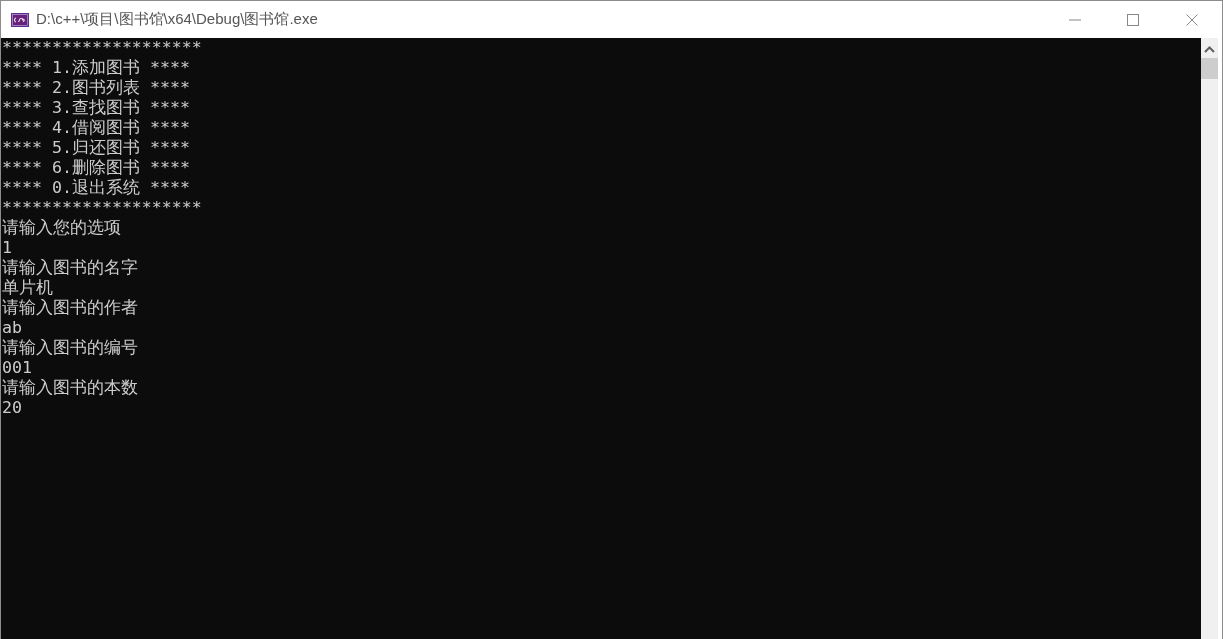 This screenshot has height=639, width=1223. I want to click on window-title: D:\c++\项目\图书馆\x64\Debug\图书馆.exe, so click(177, 19).